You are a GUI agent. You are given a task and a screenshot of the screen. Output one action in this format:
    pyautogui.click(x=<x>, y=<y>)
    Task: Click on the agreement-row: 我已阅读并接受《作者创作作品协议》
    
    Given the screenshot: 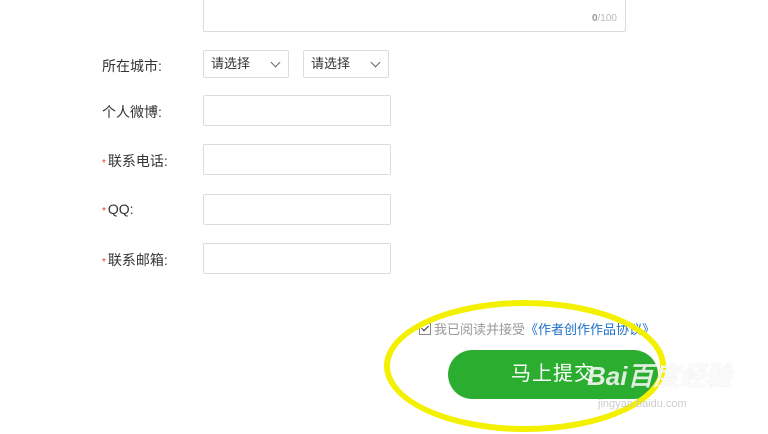 What is the action you would take?
    pyautogui.click(x=537, y=328)
    